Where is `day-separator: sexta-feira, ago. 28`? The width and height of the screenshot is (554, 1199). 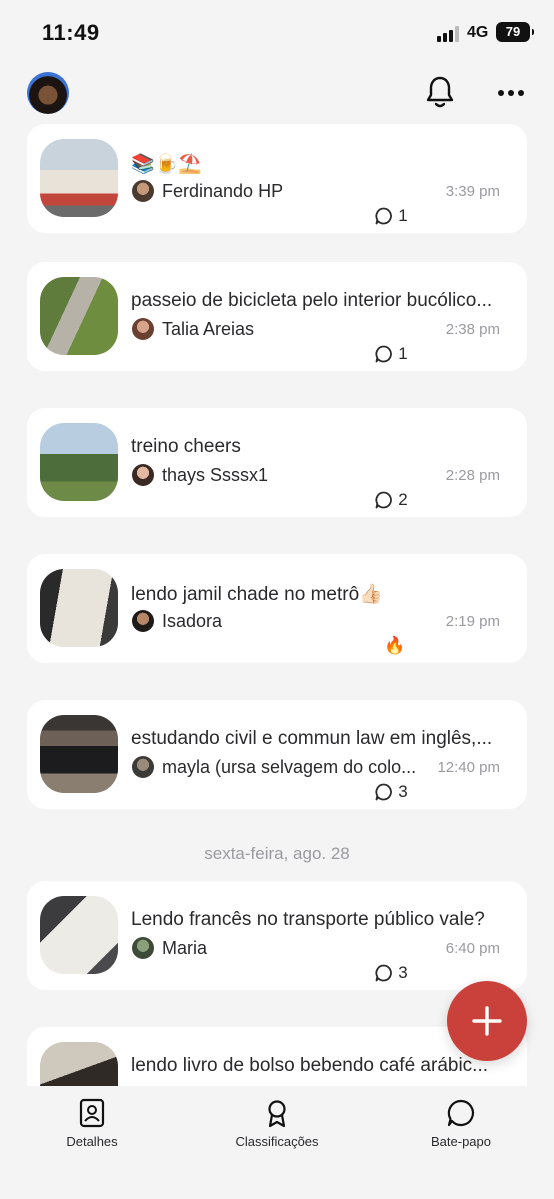 day-separator: sexta-feira, ago. 28 is located at coordinates (277, 853).